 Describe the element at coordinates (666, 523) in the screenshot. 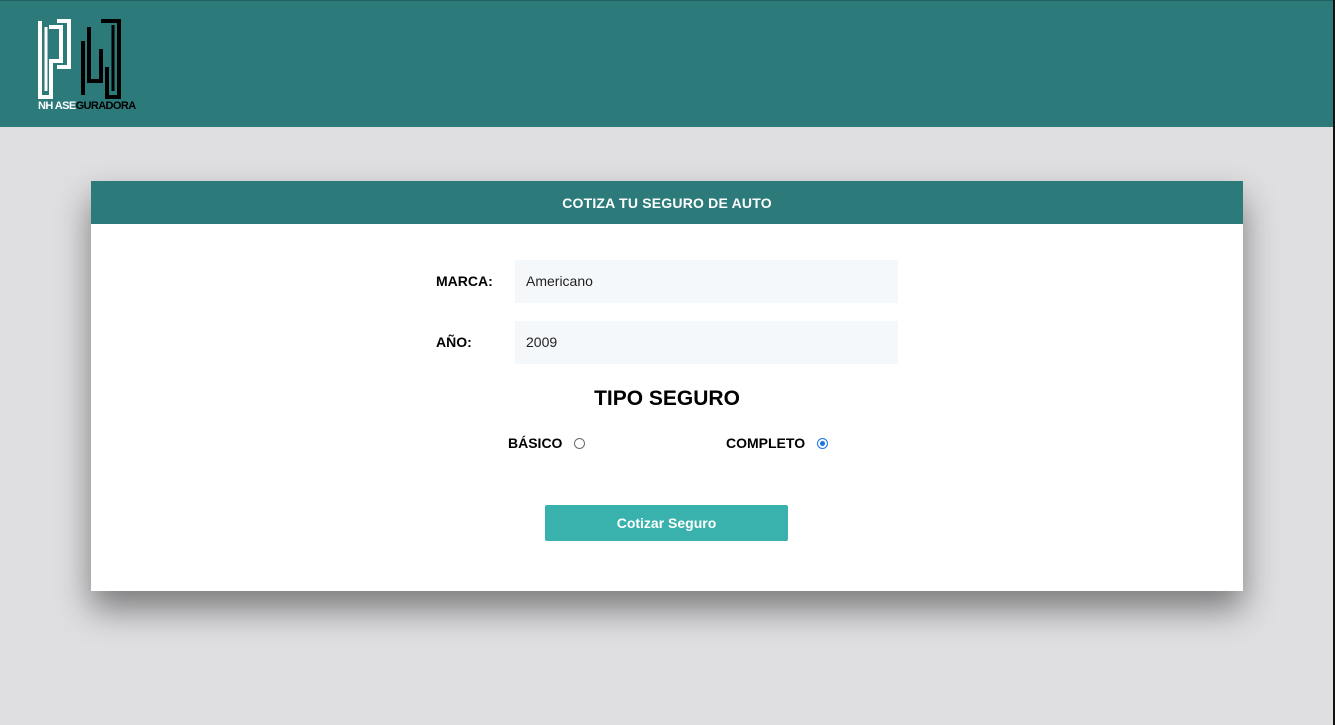

I see `cotizar-seguro-button: Cotizar Seguro` at that location.